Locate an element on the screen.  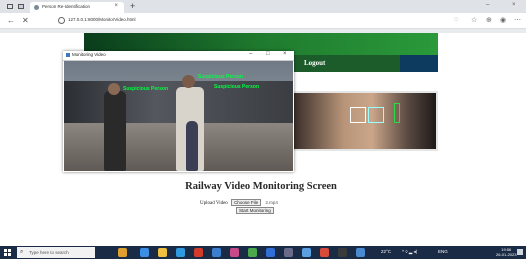
reader-icon: ◌ is located at coordinates (456, 19).